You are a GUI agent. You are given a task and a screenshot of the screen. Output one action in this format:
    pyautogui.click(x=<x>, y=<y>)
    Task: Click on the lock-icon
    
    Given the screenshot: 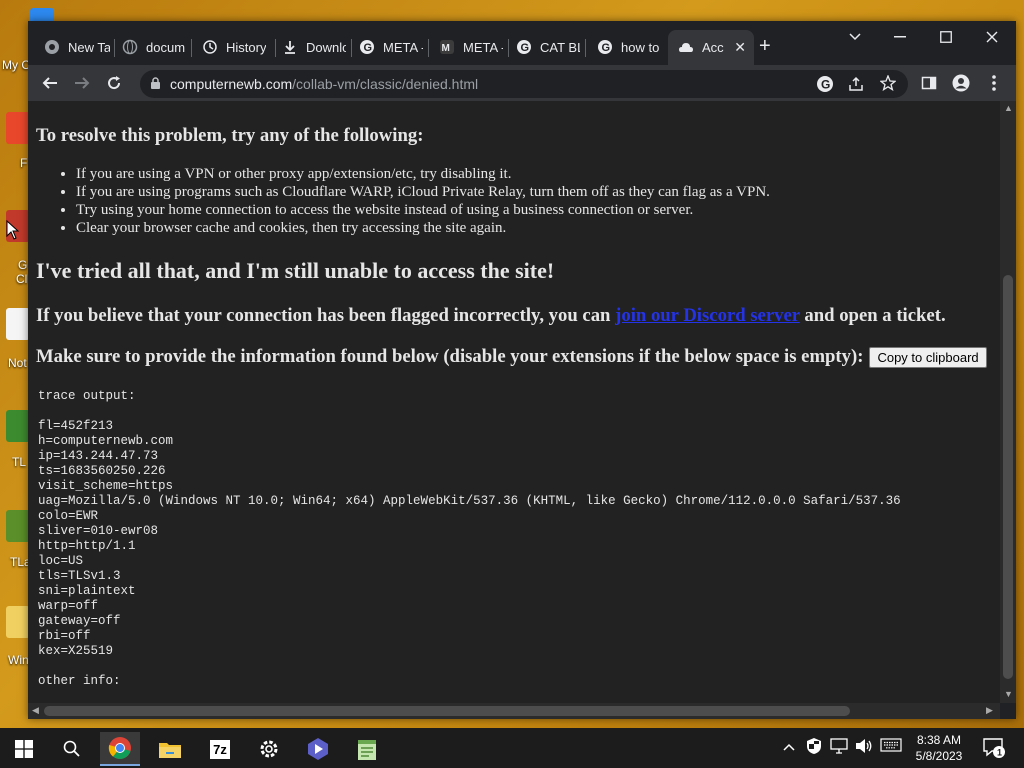 What is the action you would take?
    pyautogui.click(x=155, y=86)
    